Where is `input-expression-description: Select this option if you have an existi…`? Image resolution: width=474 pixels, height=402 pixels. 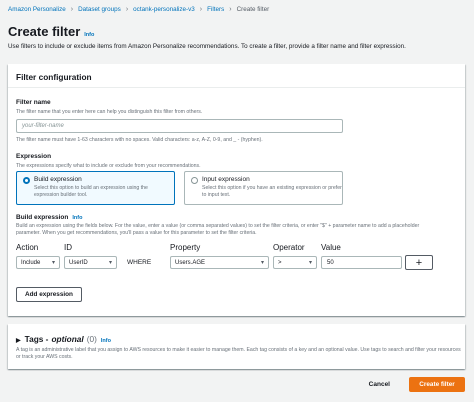 input-expression-description: Select this option if you have an existi… is located at coordinates (272, 191).